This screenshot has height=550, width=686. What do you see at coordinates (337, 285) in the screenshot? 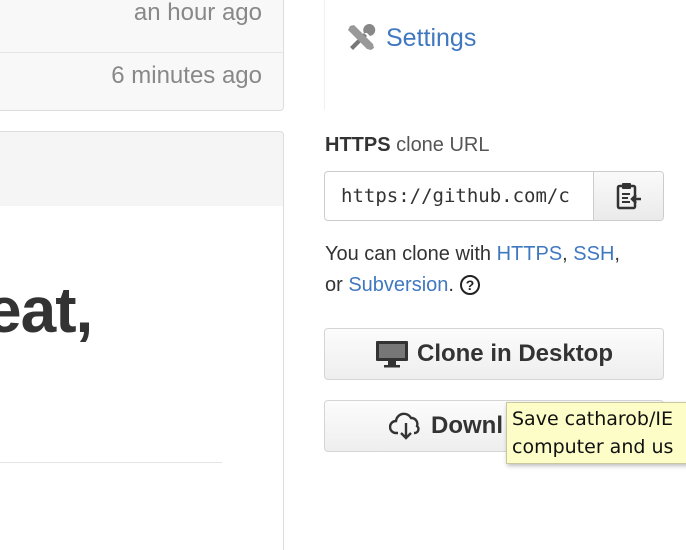
I see `help-or: or` at bounding box center [337, 285].